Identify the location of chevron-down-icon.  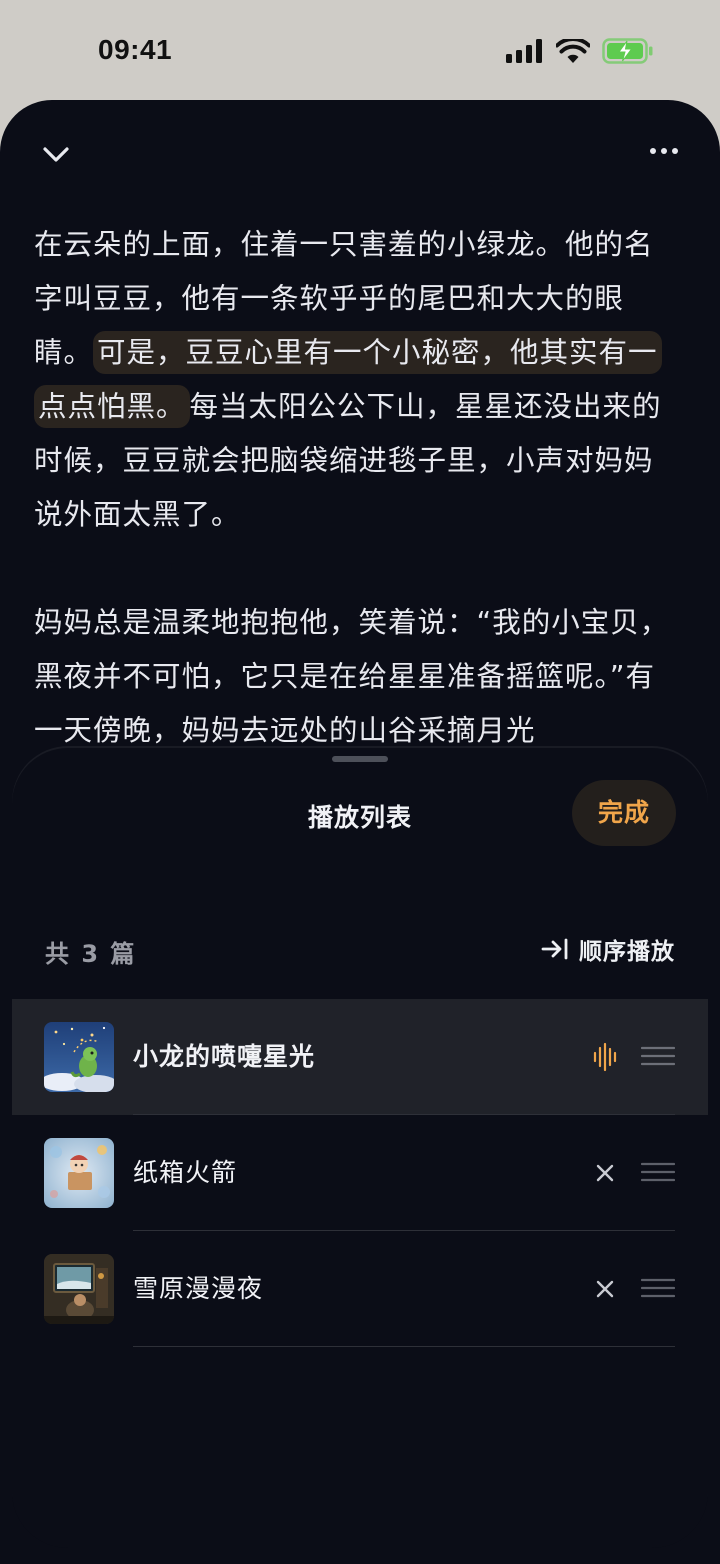
(56, 154).